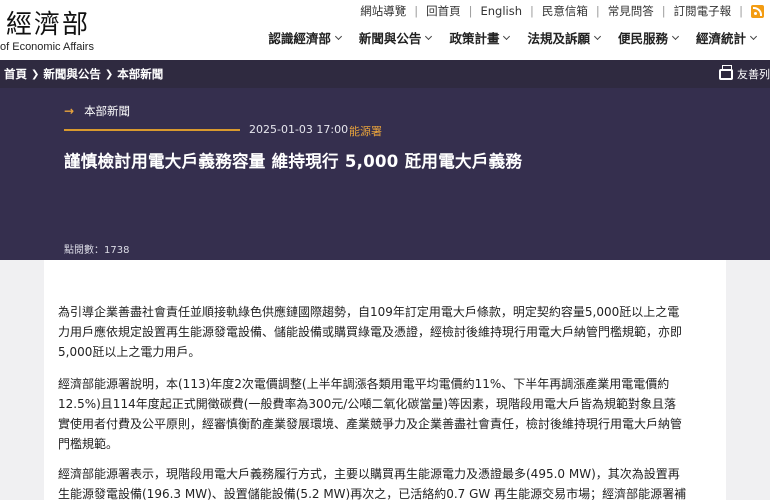 Image resolution: width=770 pixels, height=500 pixels. What do you see at coordinates (501, 11) in the screenshot?
I see `util-link-english: English` at bounding box center [501, 11].